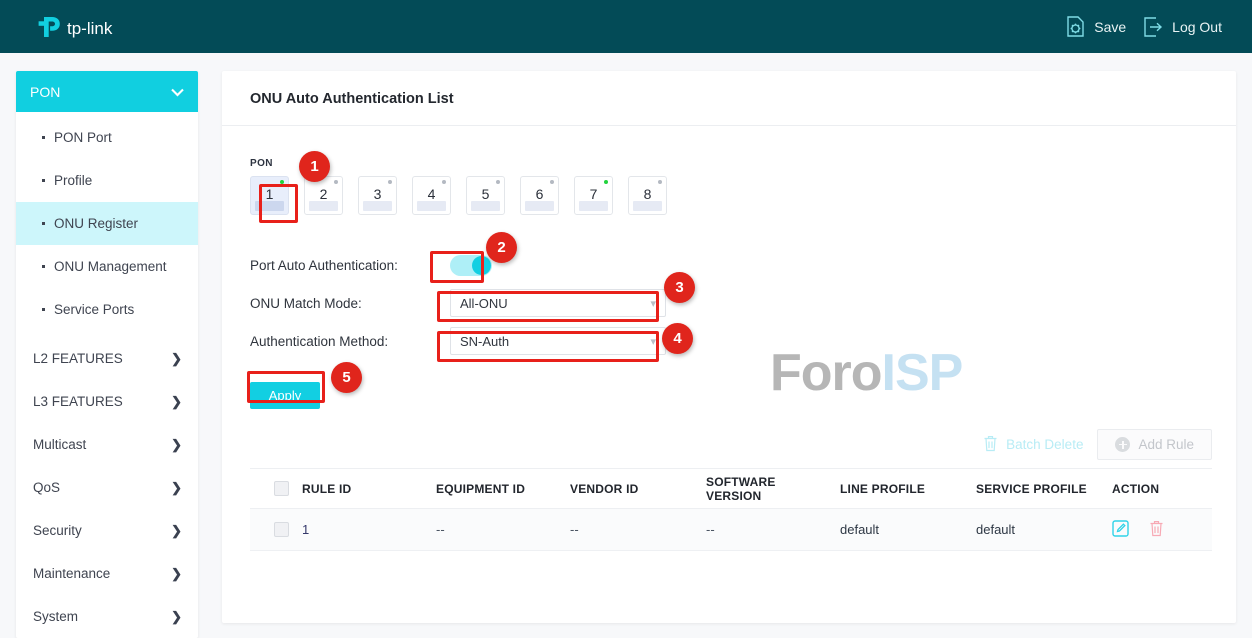  I want to click on port-number: 8, so click(647, 194).